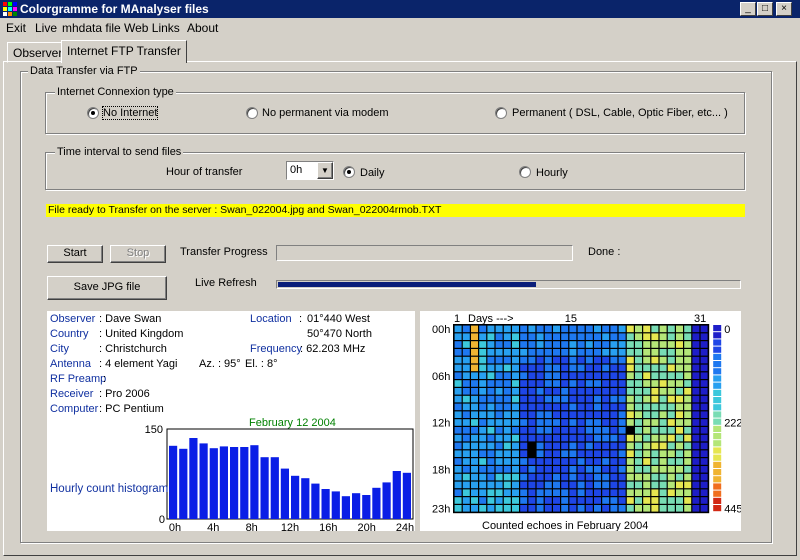 Image resolution: width=800 pixels, height=560 pixels. I want to click on start-button: Start, so click(75, 254).